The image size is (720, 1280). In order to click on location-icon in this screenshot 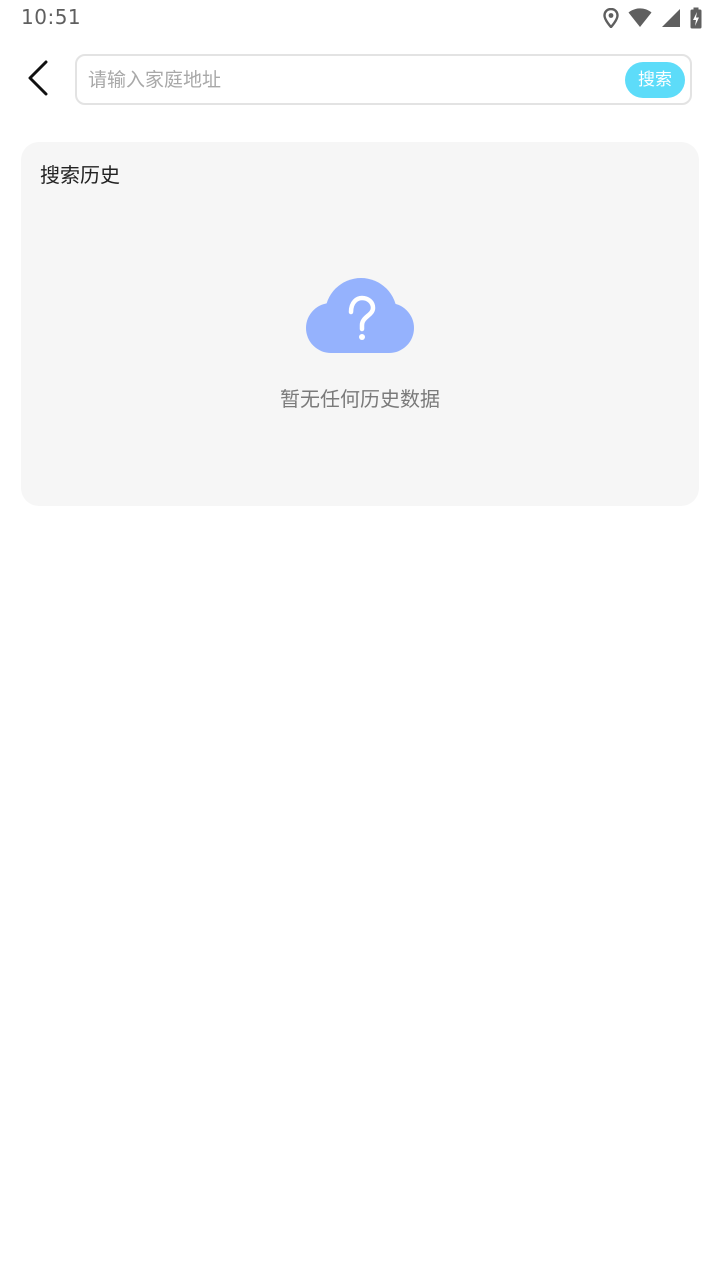, I will do `click(611, 18)`.